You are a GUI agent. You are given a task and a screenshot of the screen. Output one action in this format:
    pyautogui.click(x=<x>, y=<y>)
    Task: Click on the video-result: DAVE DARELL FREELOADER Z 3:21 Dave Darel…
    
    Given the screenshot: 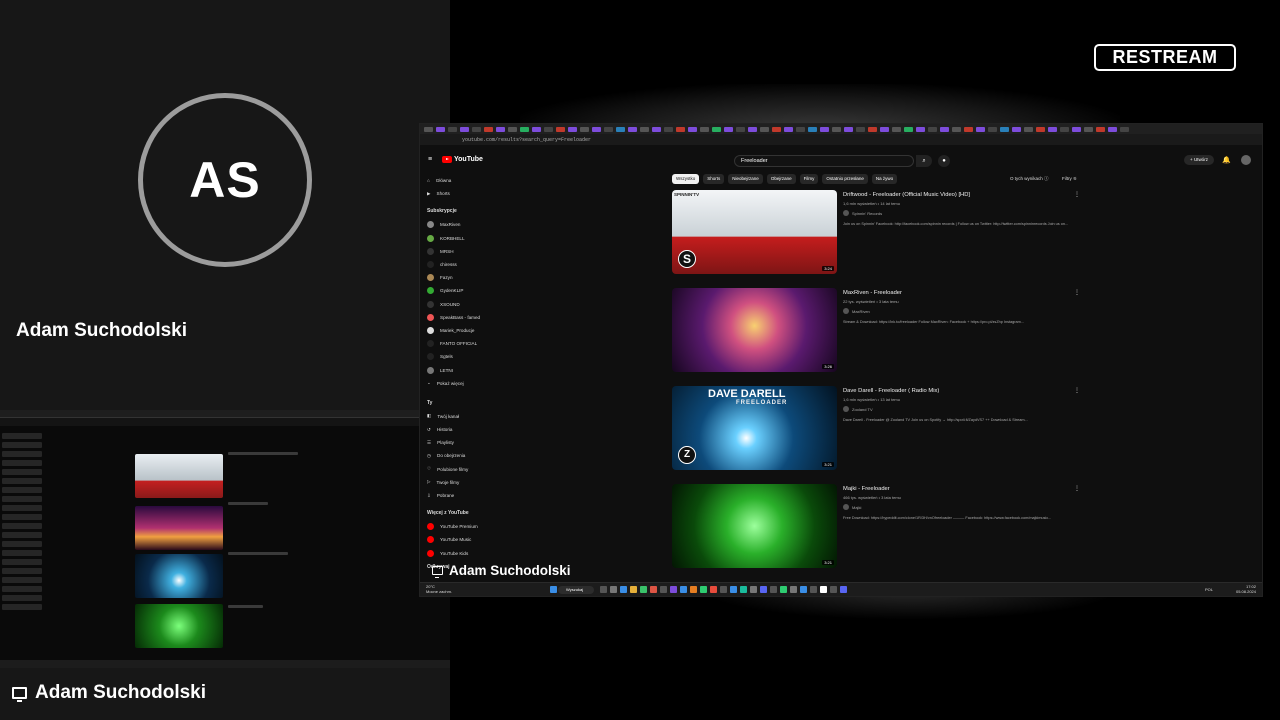 What is the action you would take?
    pyautogui.click(x=880, y=432)
    